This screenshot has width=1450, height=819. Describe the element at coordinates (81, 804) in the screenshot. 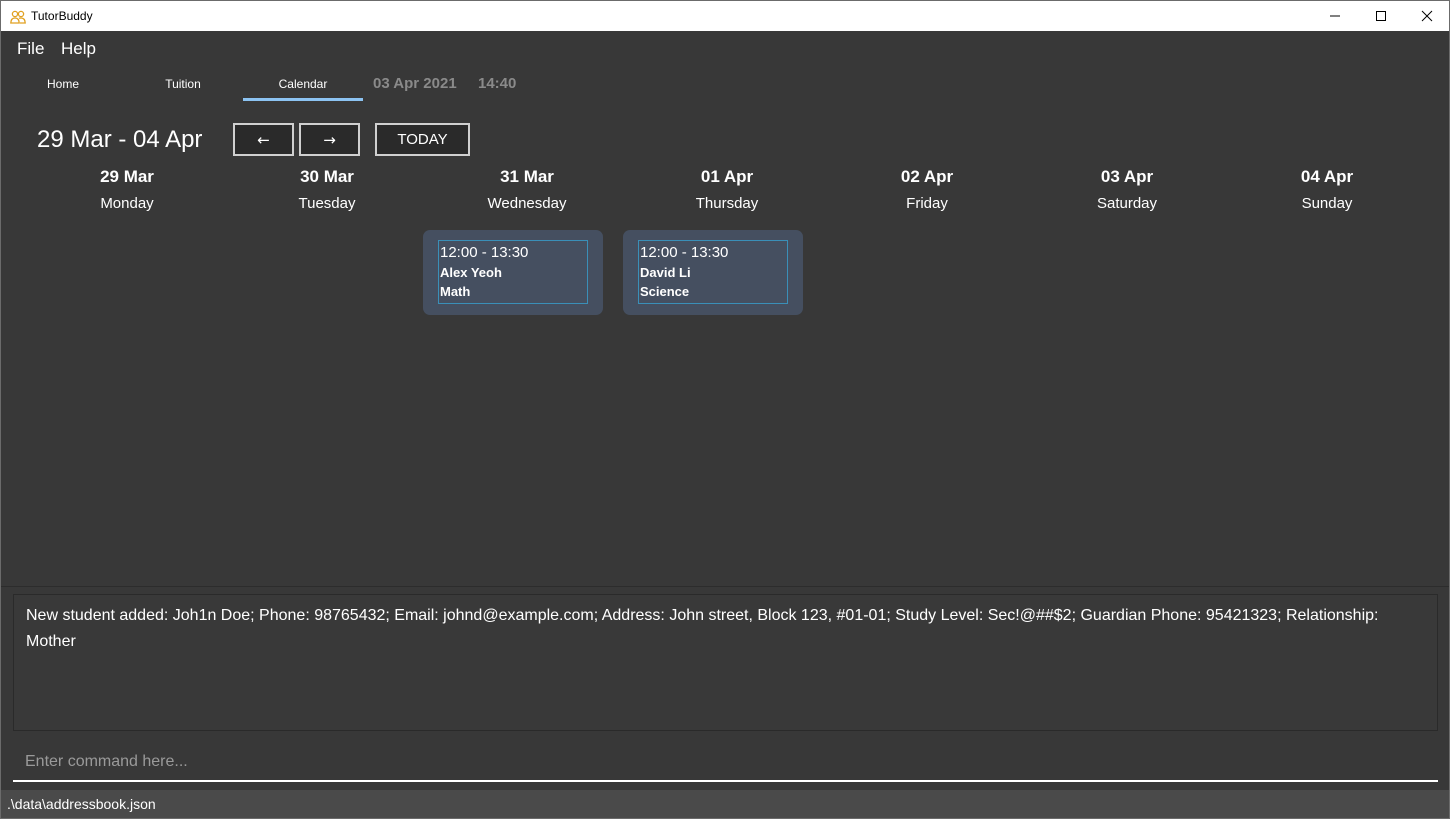

I see `save-file-path: .\data\addressbook.json` at that location.